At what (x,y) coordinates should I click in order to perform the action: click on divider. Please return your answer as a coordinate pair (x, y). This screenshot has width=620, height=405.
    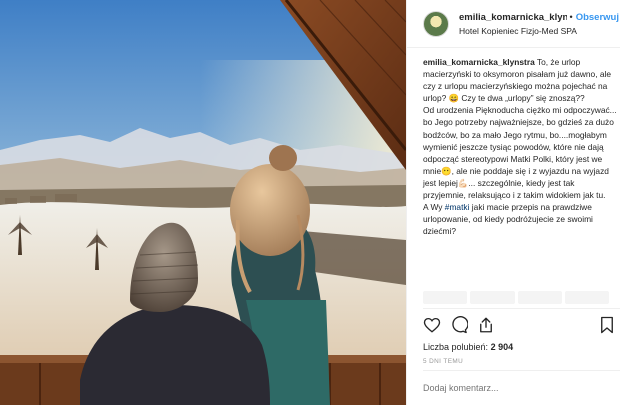
    Looking at the image, I should click on (521, 308).